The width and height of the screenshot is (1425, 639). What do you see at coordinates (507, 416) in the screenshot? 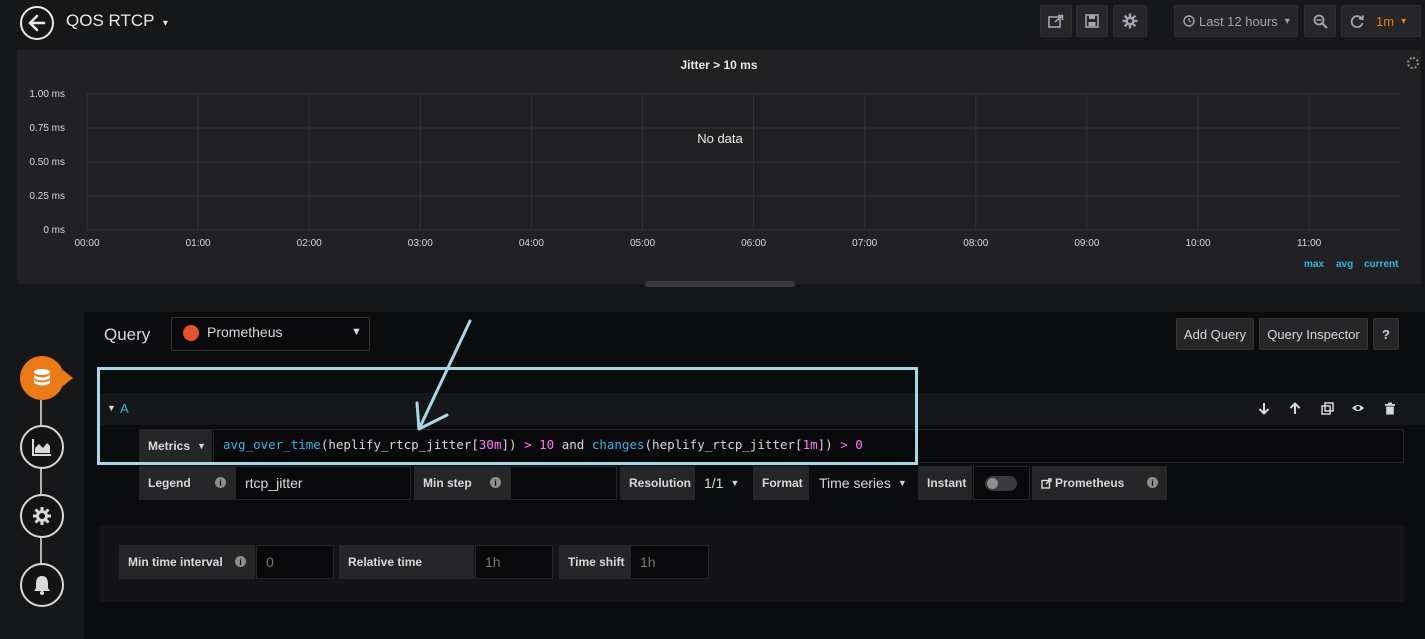
I see `annotation-highlight-box` at bounding box center [507, 416].